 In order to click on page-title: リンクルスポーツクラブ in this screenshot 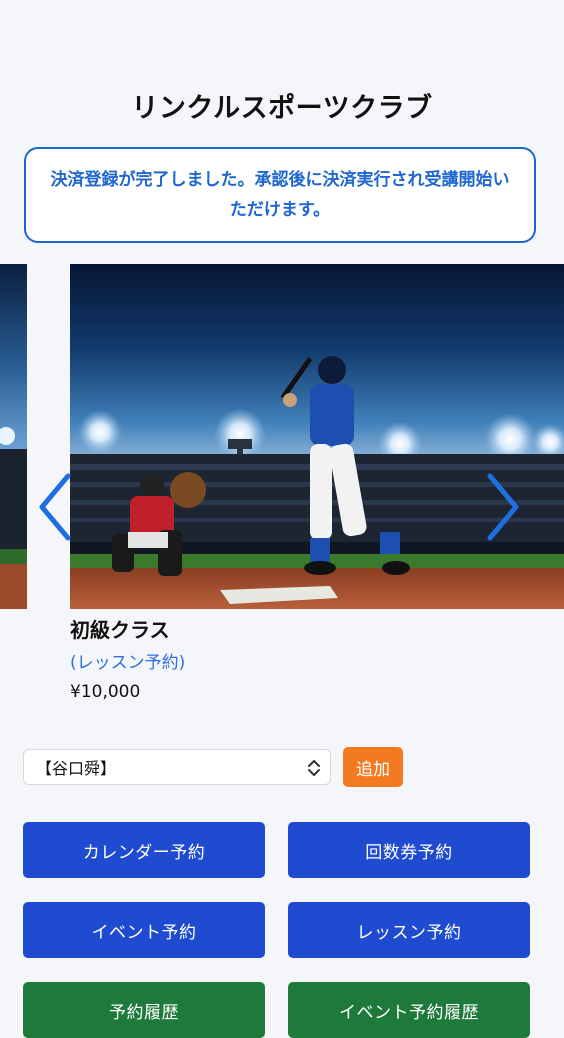, I will do `click(282, 108)`.